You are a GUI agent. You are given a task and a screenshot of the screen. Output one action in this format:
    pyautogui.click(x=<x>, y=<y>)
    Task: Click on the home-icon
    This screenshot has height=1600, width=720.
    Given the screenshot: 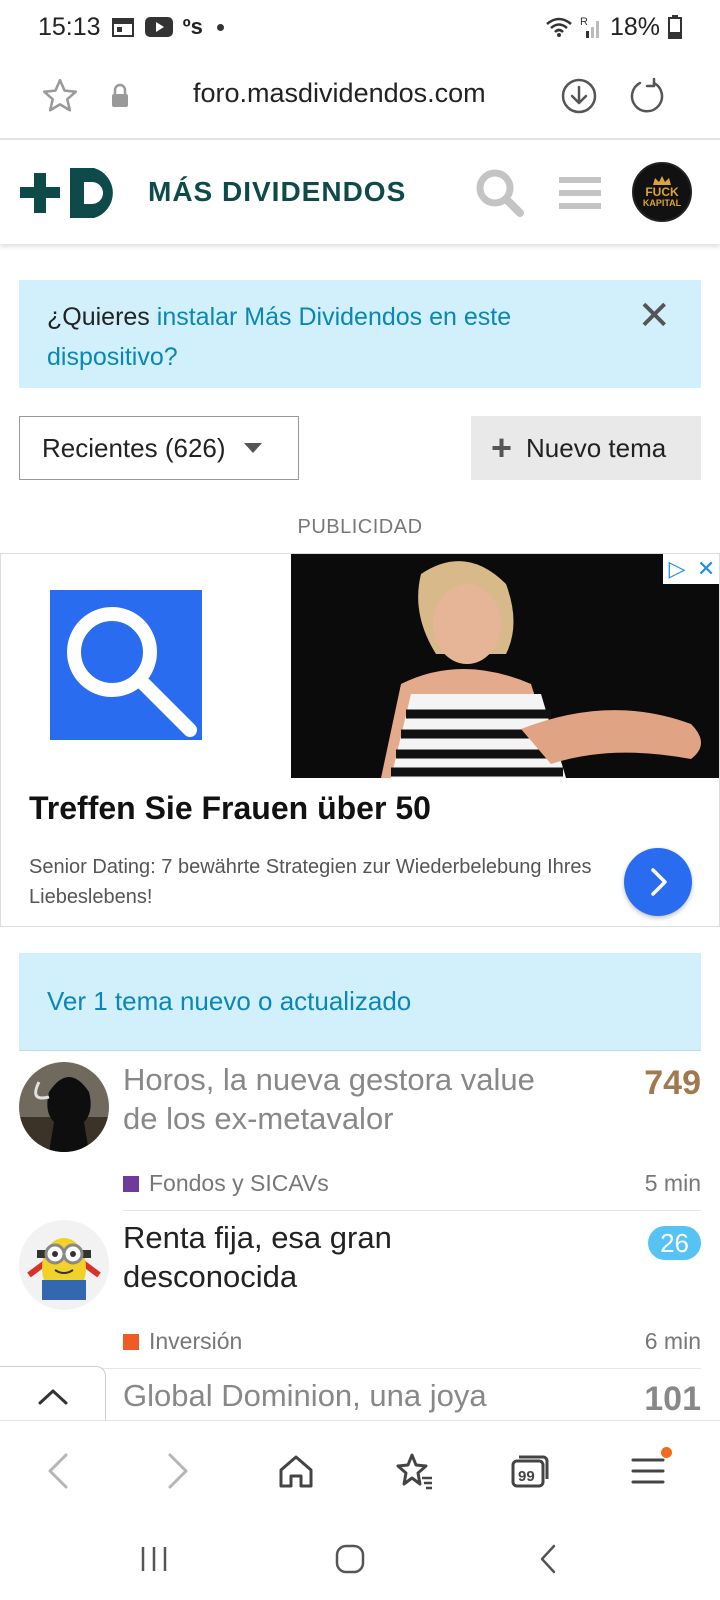 What is the action you would take?
    pyautogui.click(x=296, y=1471)
    